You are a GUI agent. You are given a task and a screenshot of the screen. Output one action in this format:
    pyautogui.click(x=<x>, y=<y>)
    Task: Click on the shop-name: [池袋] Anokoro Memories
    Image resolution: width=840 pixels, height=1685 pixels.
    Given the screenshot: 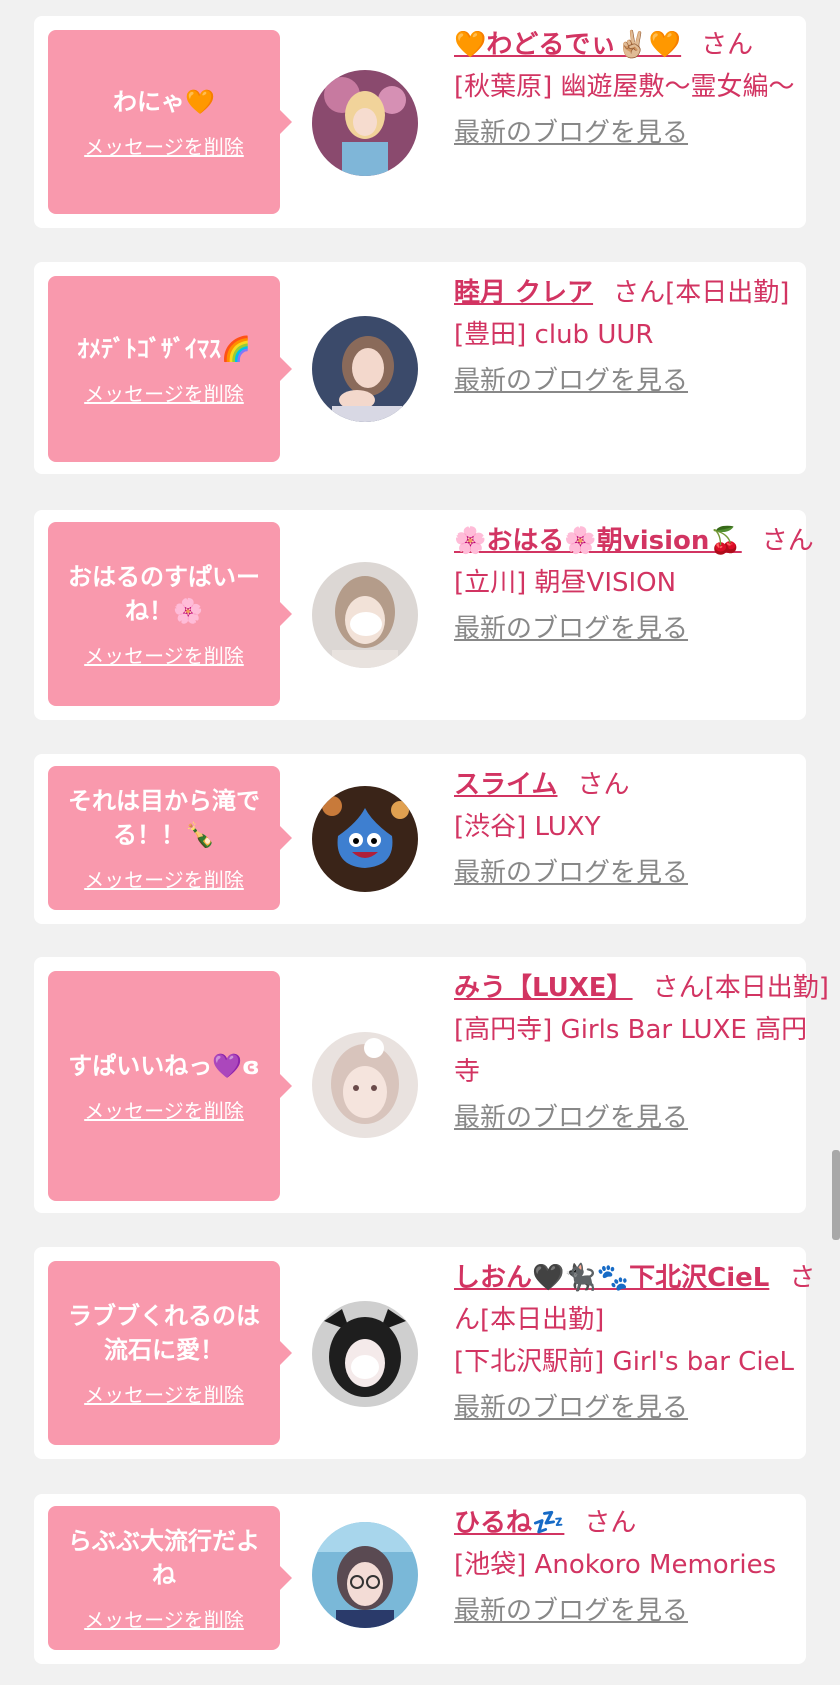 What is the action you would take?
    pyautogui.click(x=615, y=1565)
    